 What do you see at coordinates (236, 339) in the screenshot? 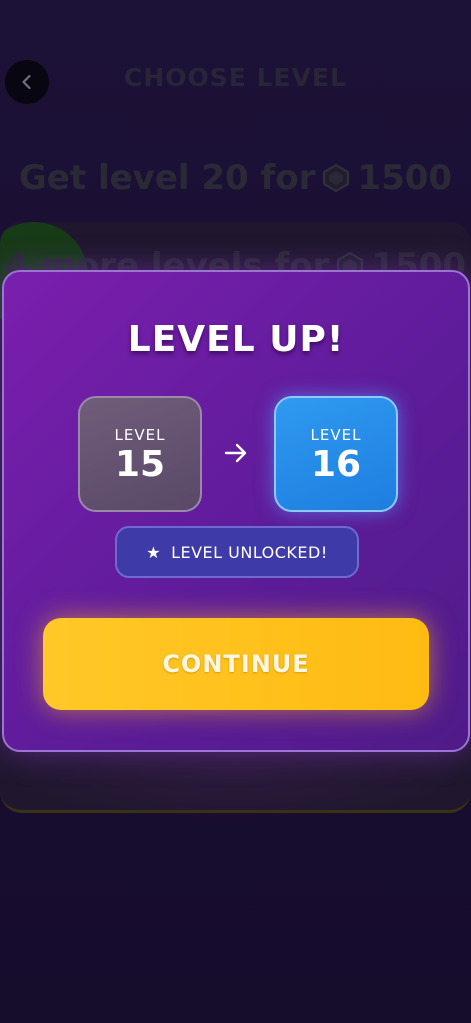
I see `modal-title: LEVEL UP!` at bounding box center [236, 339].